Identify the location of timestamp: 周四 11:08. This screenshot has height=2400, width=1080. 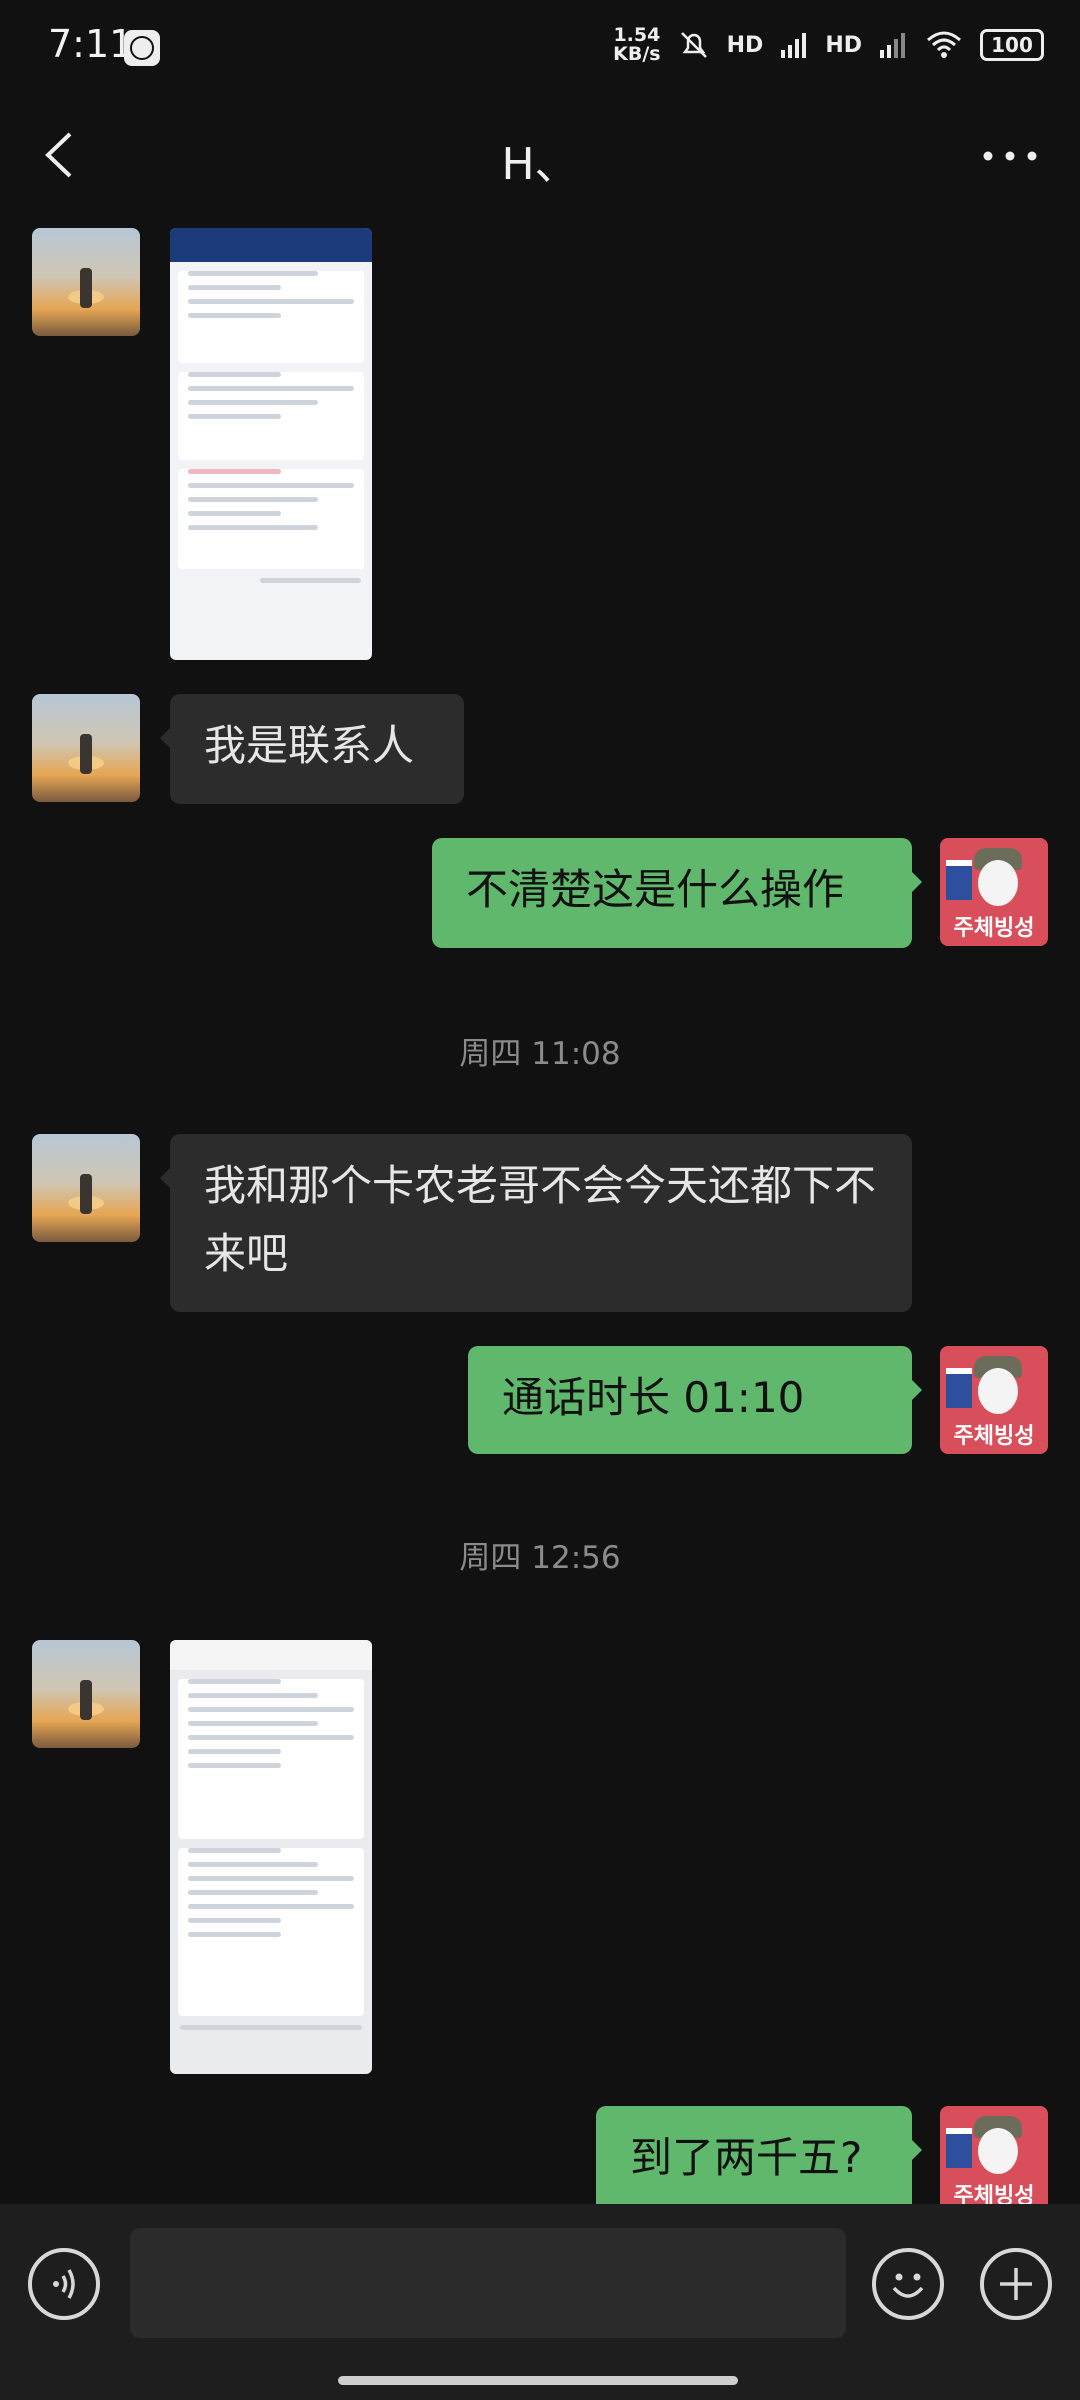
(540, 1054).